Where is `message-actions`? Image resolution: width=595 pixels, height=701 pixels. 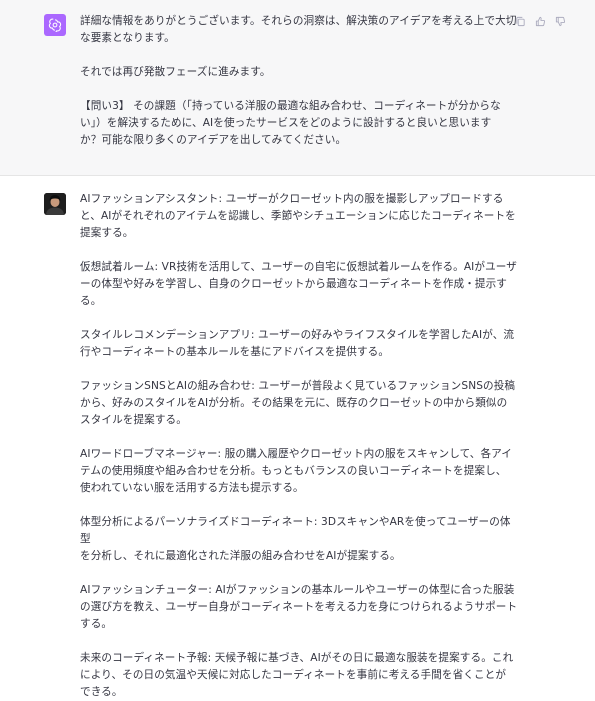 message-actions is located at coordinates (540, 21).